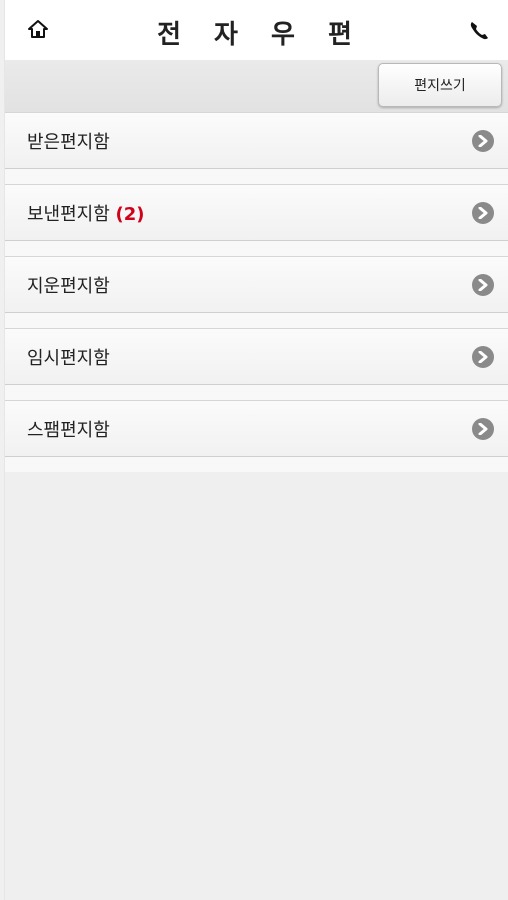 The image size is (508, 900). I want to click on sent-count-badge: (2), so click(130, 214).